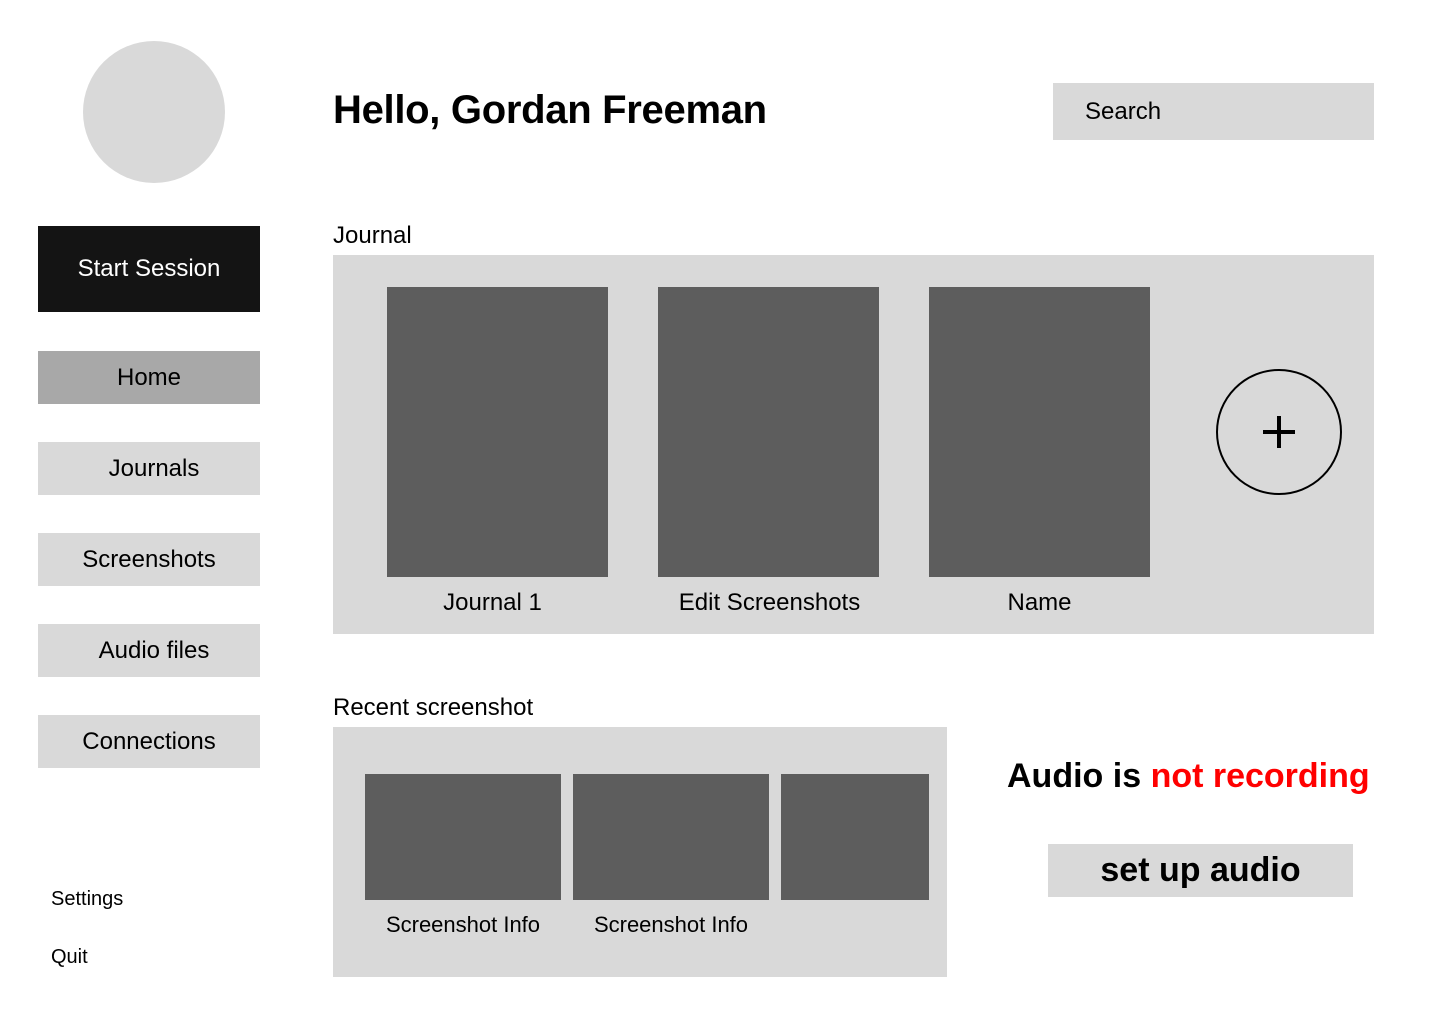 Image resolution: width=1440 pixels, height=1014 pixels. I want to click on search-input: Search, so click(1213, 111).